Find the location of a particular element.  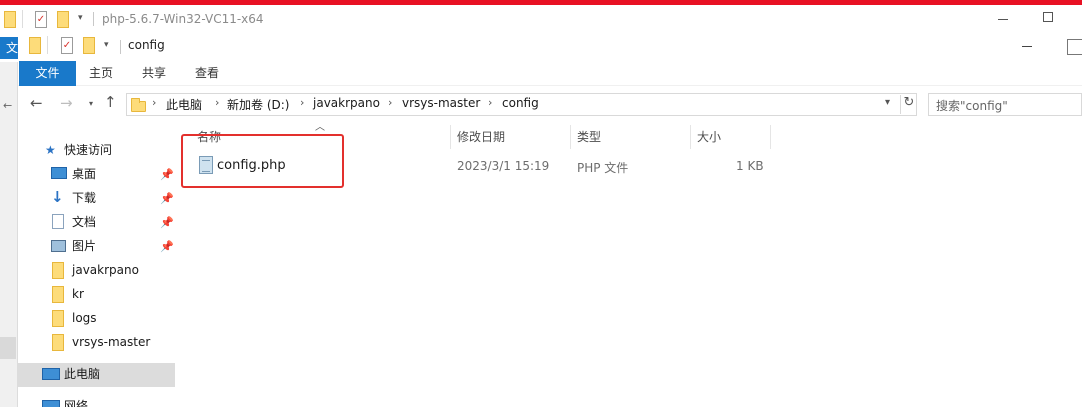

breadcrumb-vrsys-master: vrsys-master is located at coordinates (441, 103).